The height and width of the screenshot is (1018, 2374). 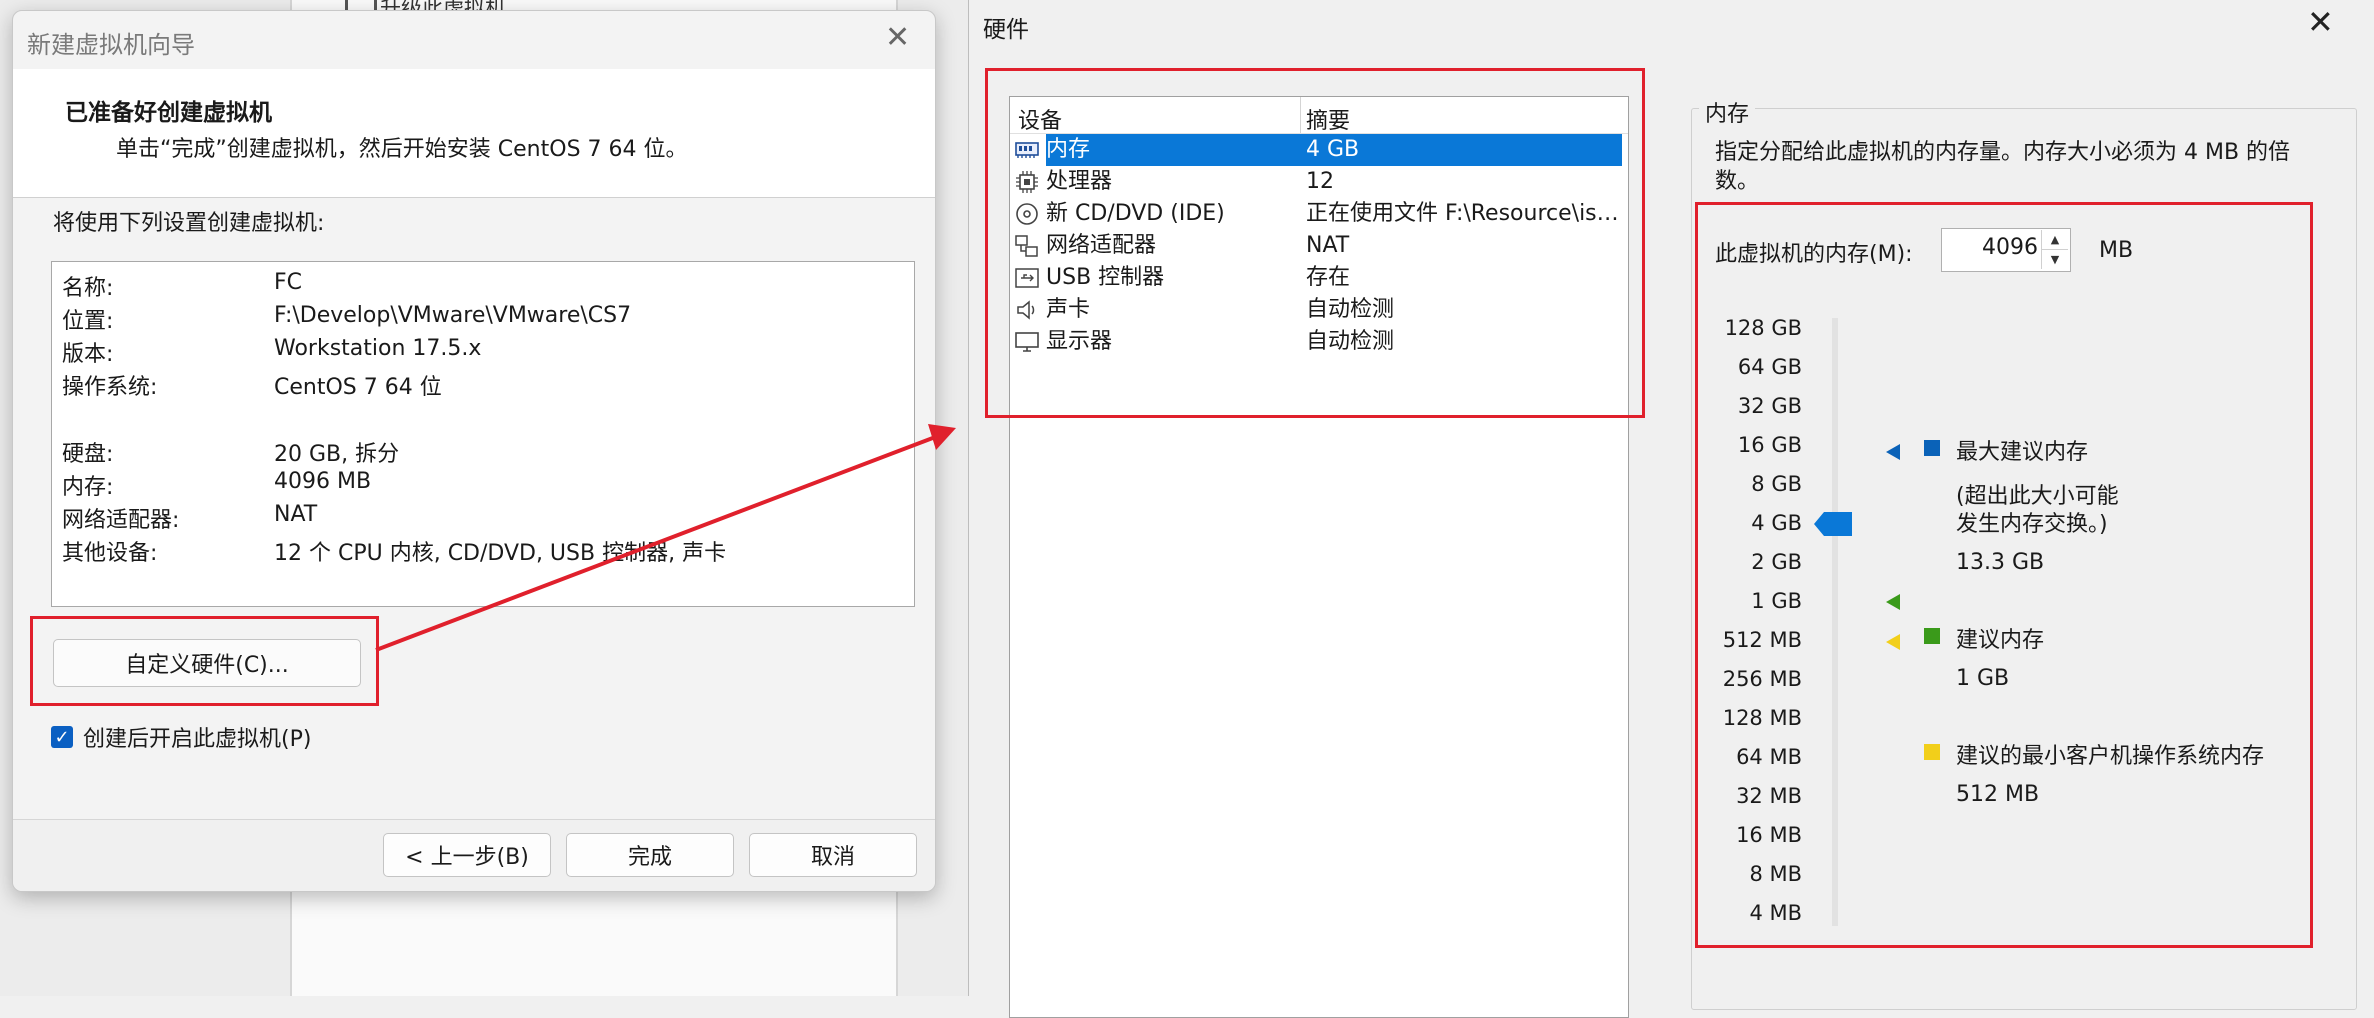 What do you see at coordinates (323, 481) in the screenshot?
I see `summary-value: 4096 MB` at bounding box center [323, 481].